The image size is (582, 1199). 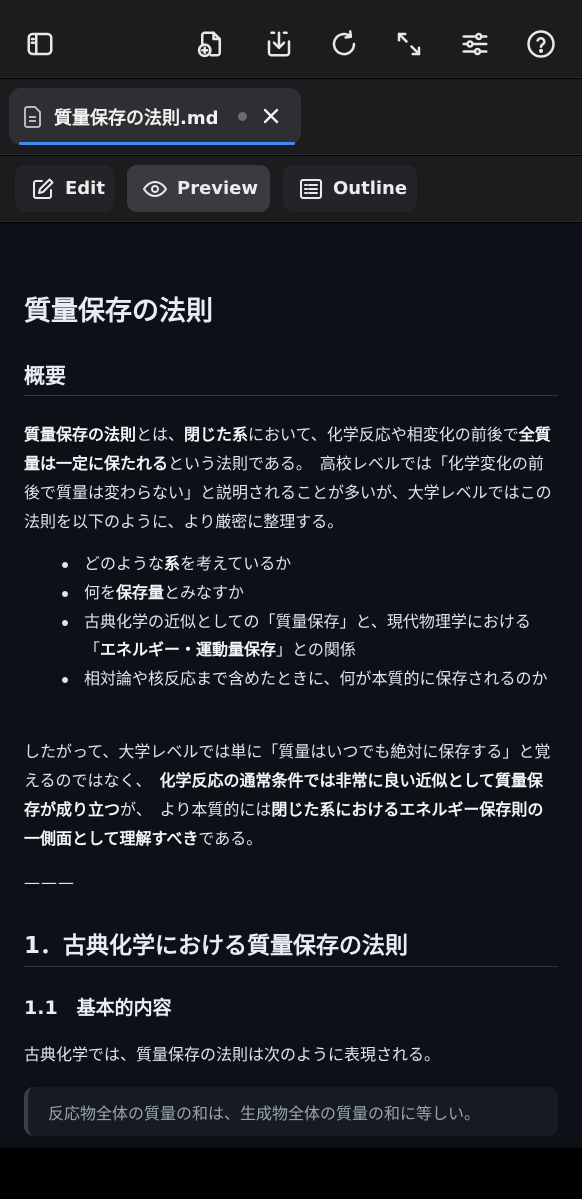 I want to click on list-item: 何を保存量とみなすか, so click(x=291, y=593).